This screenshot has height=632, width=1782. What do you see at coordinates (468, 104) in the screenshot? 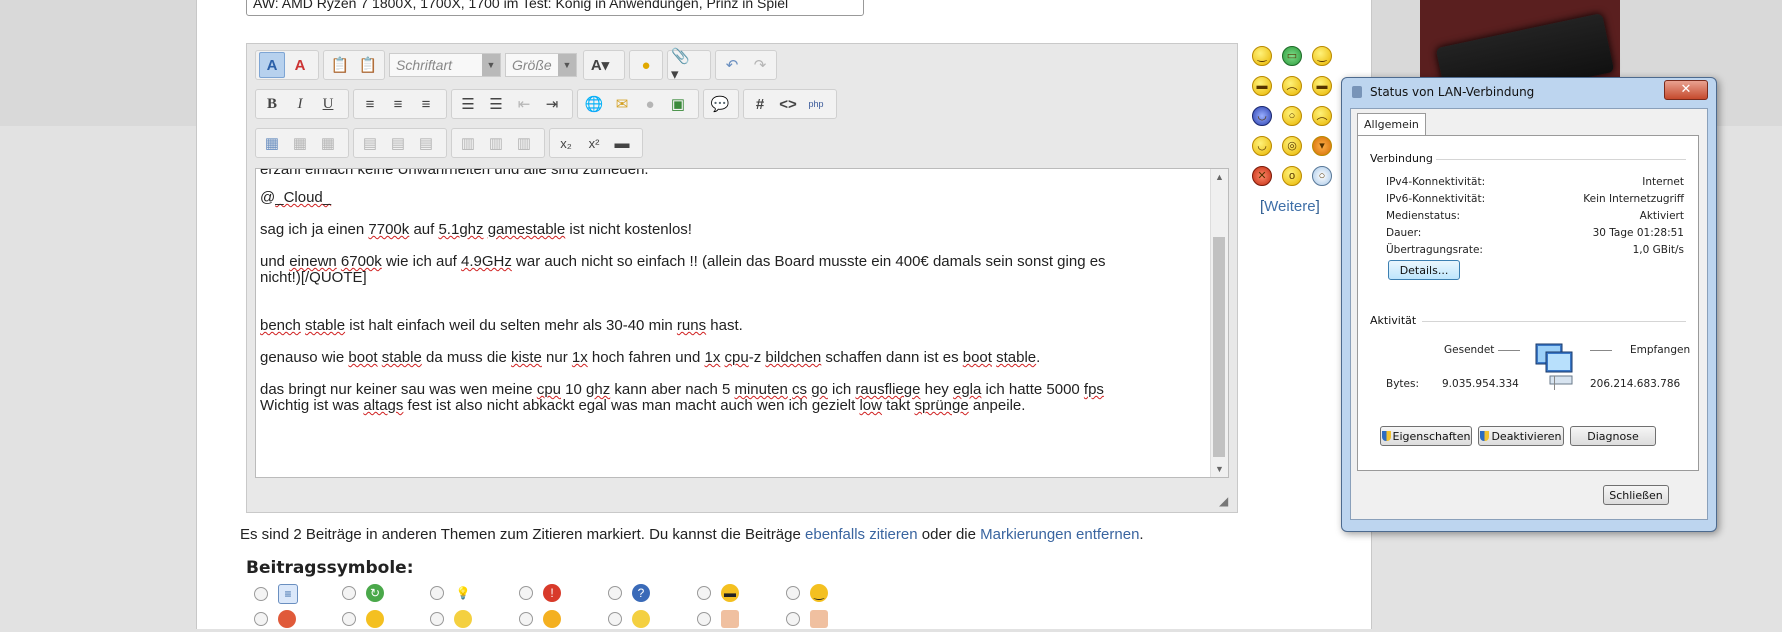
I see `ordered-list-icon: ☰` at bounding box center [468, 104].